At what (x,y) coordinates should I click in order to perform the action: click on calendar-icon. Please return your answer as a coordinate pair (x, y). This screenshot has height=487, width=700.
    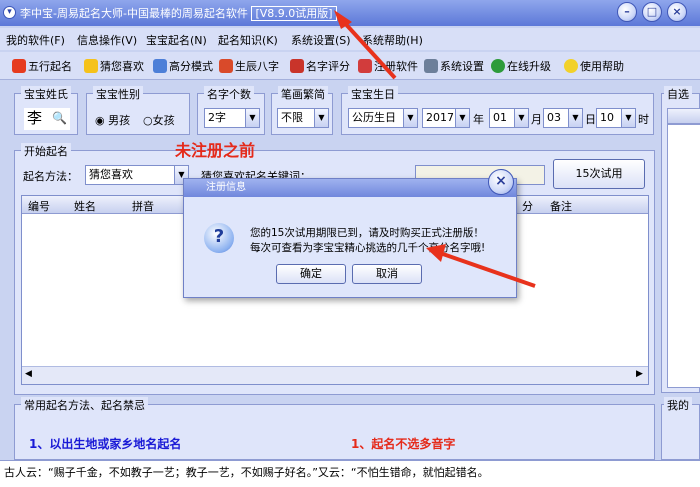
    Looking at the image, I should click on (226, 66).